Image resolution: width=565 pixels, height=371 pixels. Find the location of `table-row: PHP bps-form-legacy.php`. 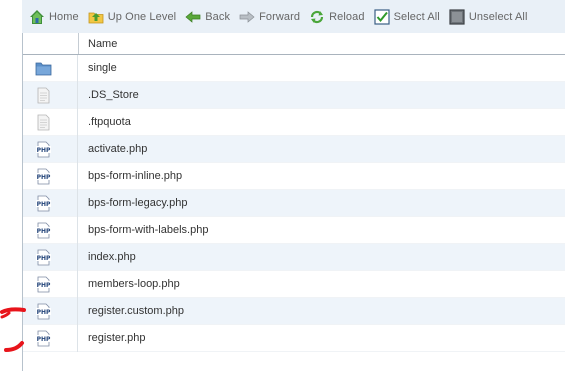

table-row: PHP bps-form-legacy.php is located at coordinates (294, 203).